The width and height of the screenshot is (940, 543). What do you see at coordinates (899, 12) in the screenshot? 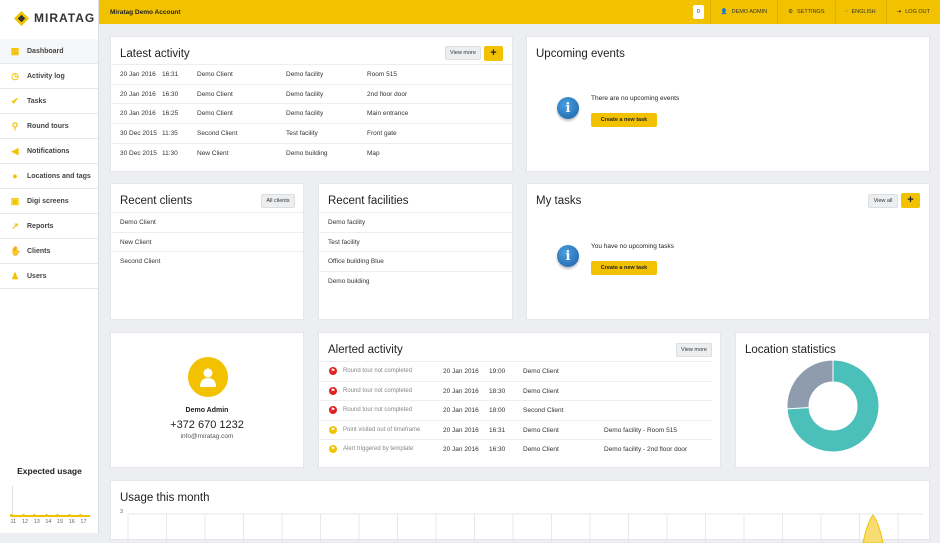
I see `logout-icon: ⇥` at bounding box center [899, 12].